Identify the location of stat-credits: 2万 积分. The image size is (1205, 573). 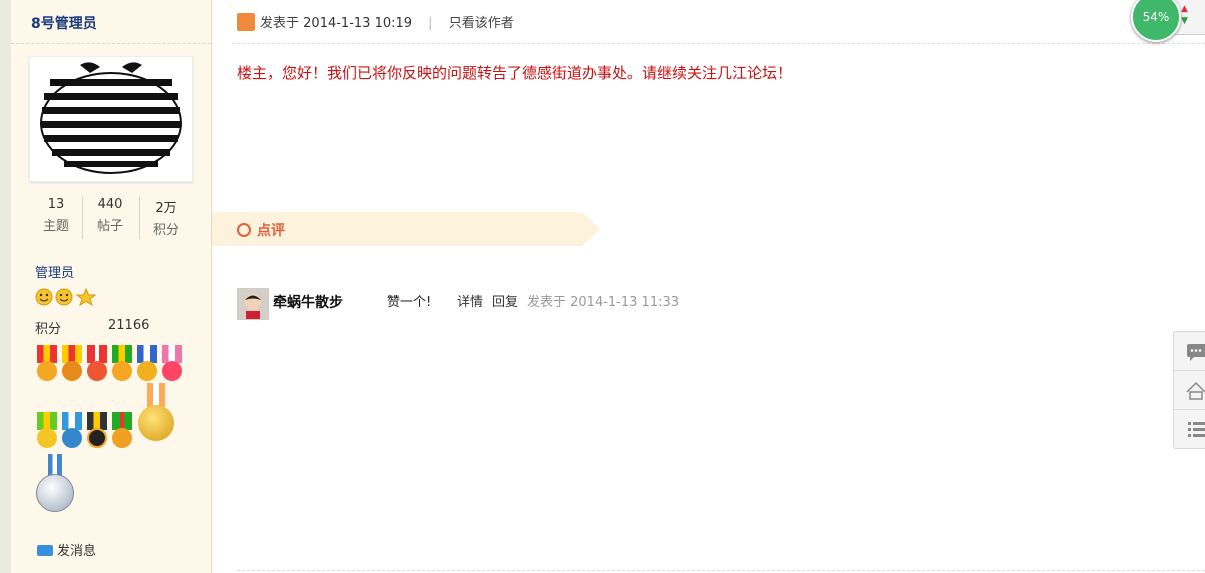
(166, 217).